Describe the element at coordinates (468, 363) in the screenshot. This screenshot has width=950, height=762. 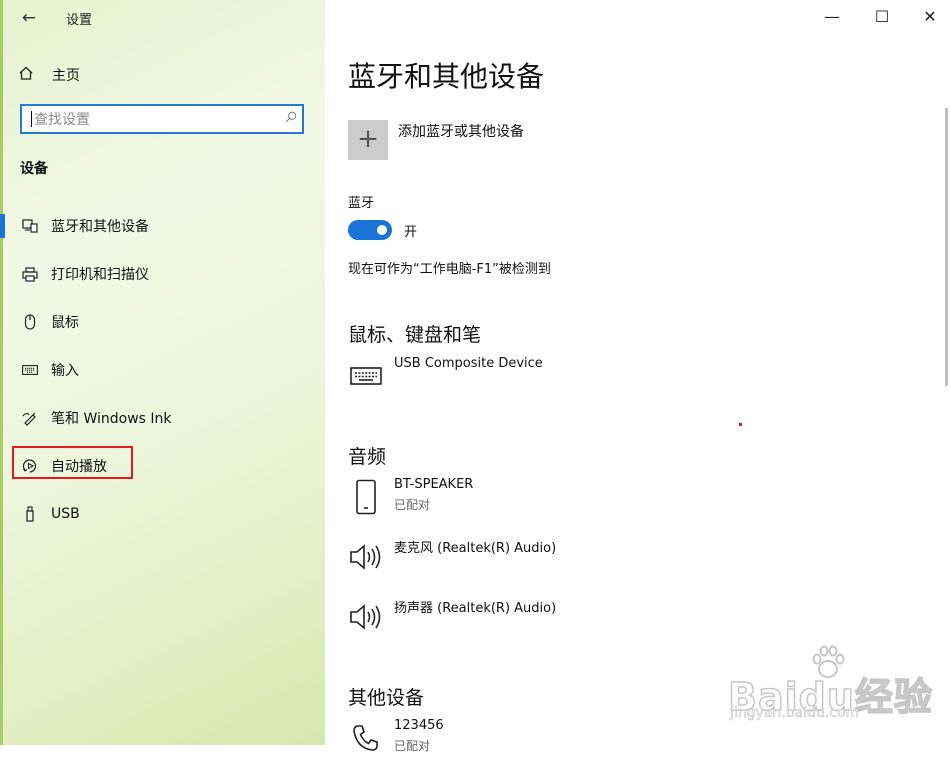
I see `device-name: USB Composite Device` at that location.